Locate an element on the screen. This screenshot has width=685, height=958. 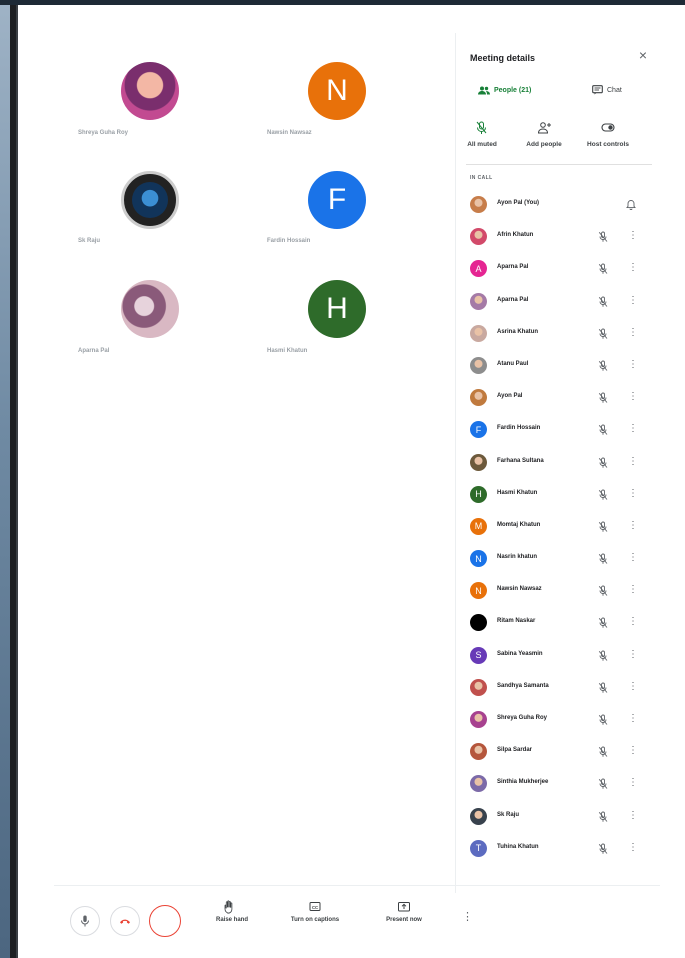
participant-name: Sandhya Samanta is located at coordinates (523, 685).